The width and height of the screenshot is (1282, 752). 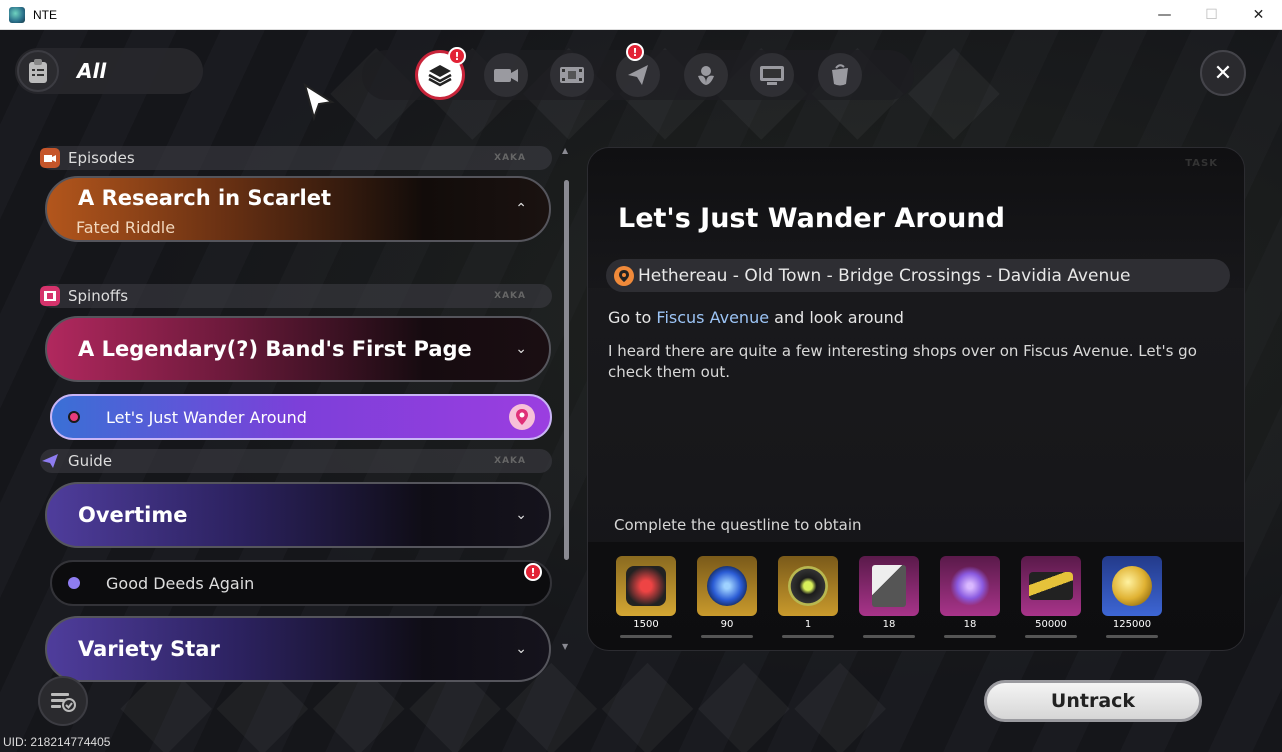 What do you see at coordinates (275, 349) in the screenshot?
I see `quest-card-title: A Legendary(?) Band's First Page` at bounding box center [275, 349].